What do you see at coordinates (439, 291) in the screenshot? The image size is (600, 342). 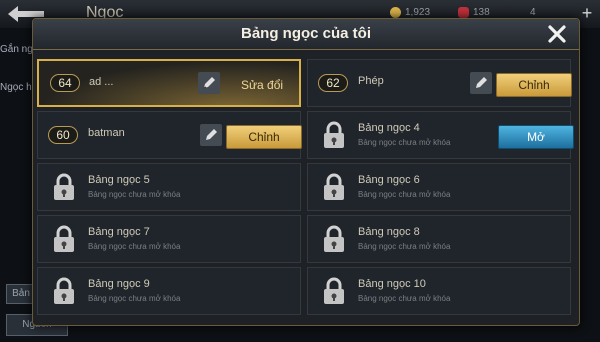 I see `rune-page-slot-10: Bảng ngọc 10 Bảng ngọc chưa mở khóa` at bounding box center [439, 291].